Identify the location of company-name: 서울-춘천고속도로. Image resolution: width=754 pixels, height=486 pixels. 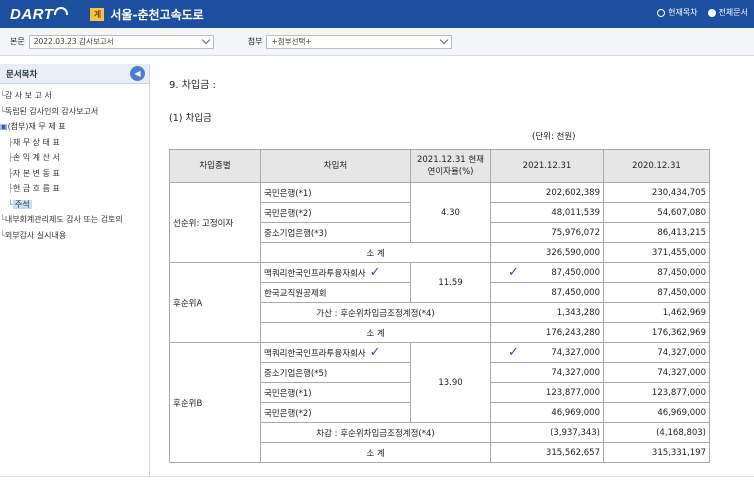
(157, 14).